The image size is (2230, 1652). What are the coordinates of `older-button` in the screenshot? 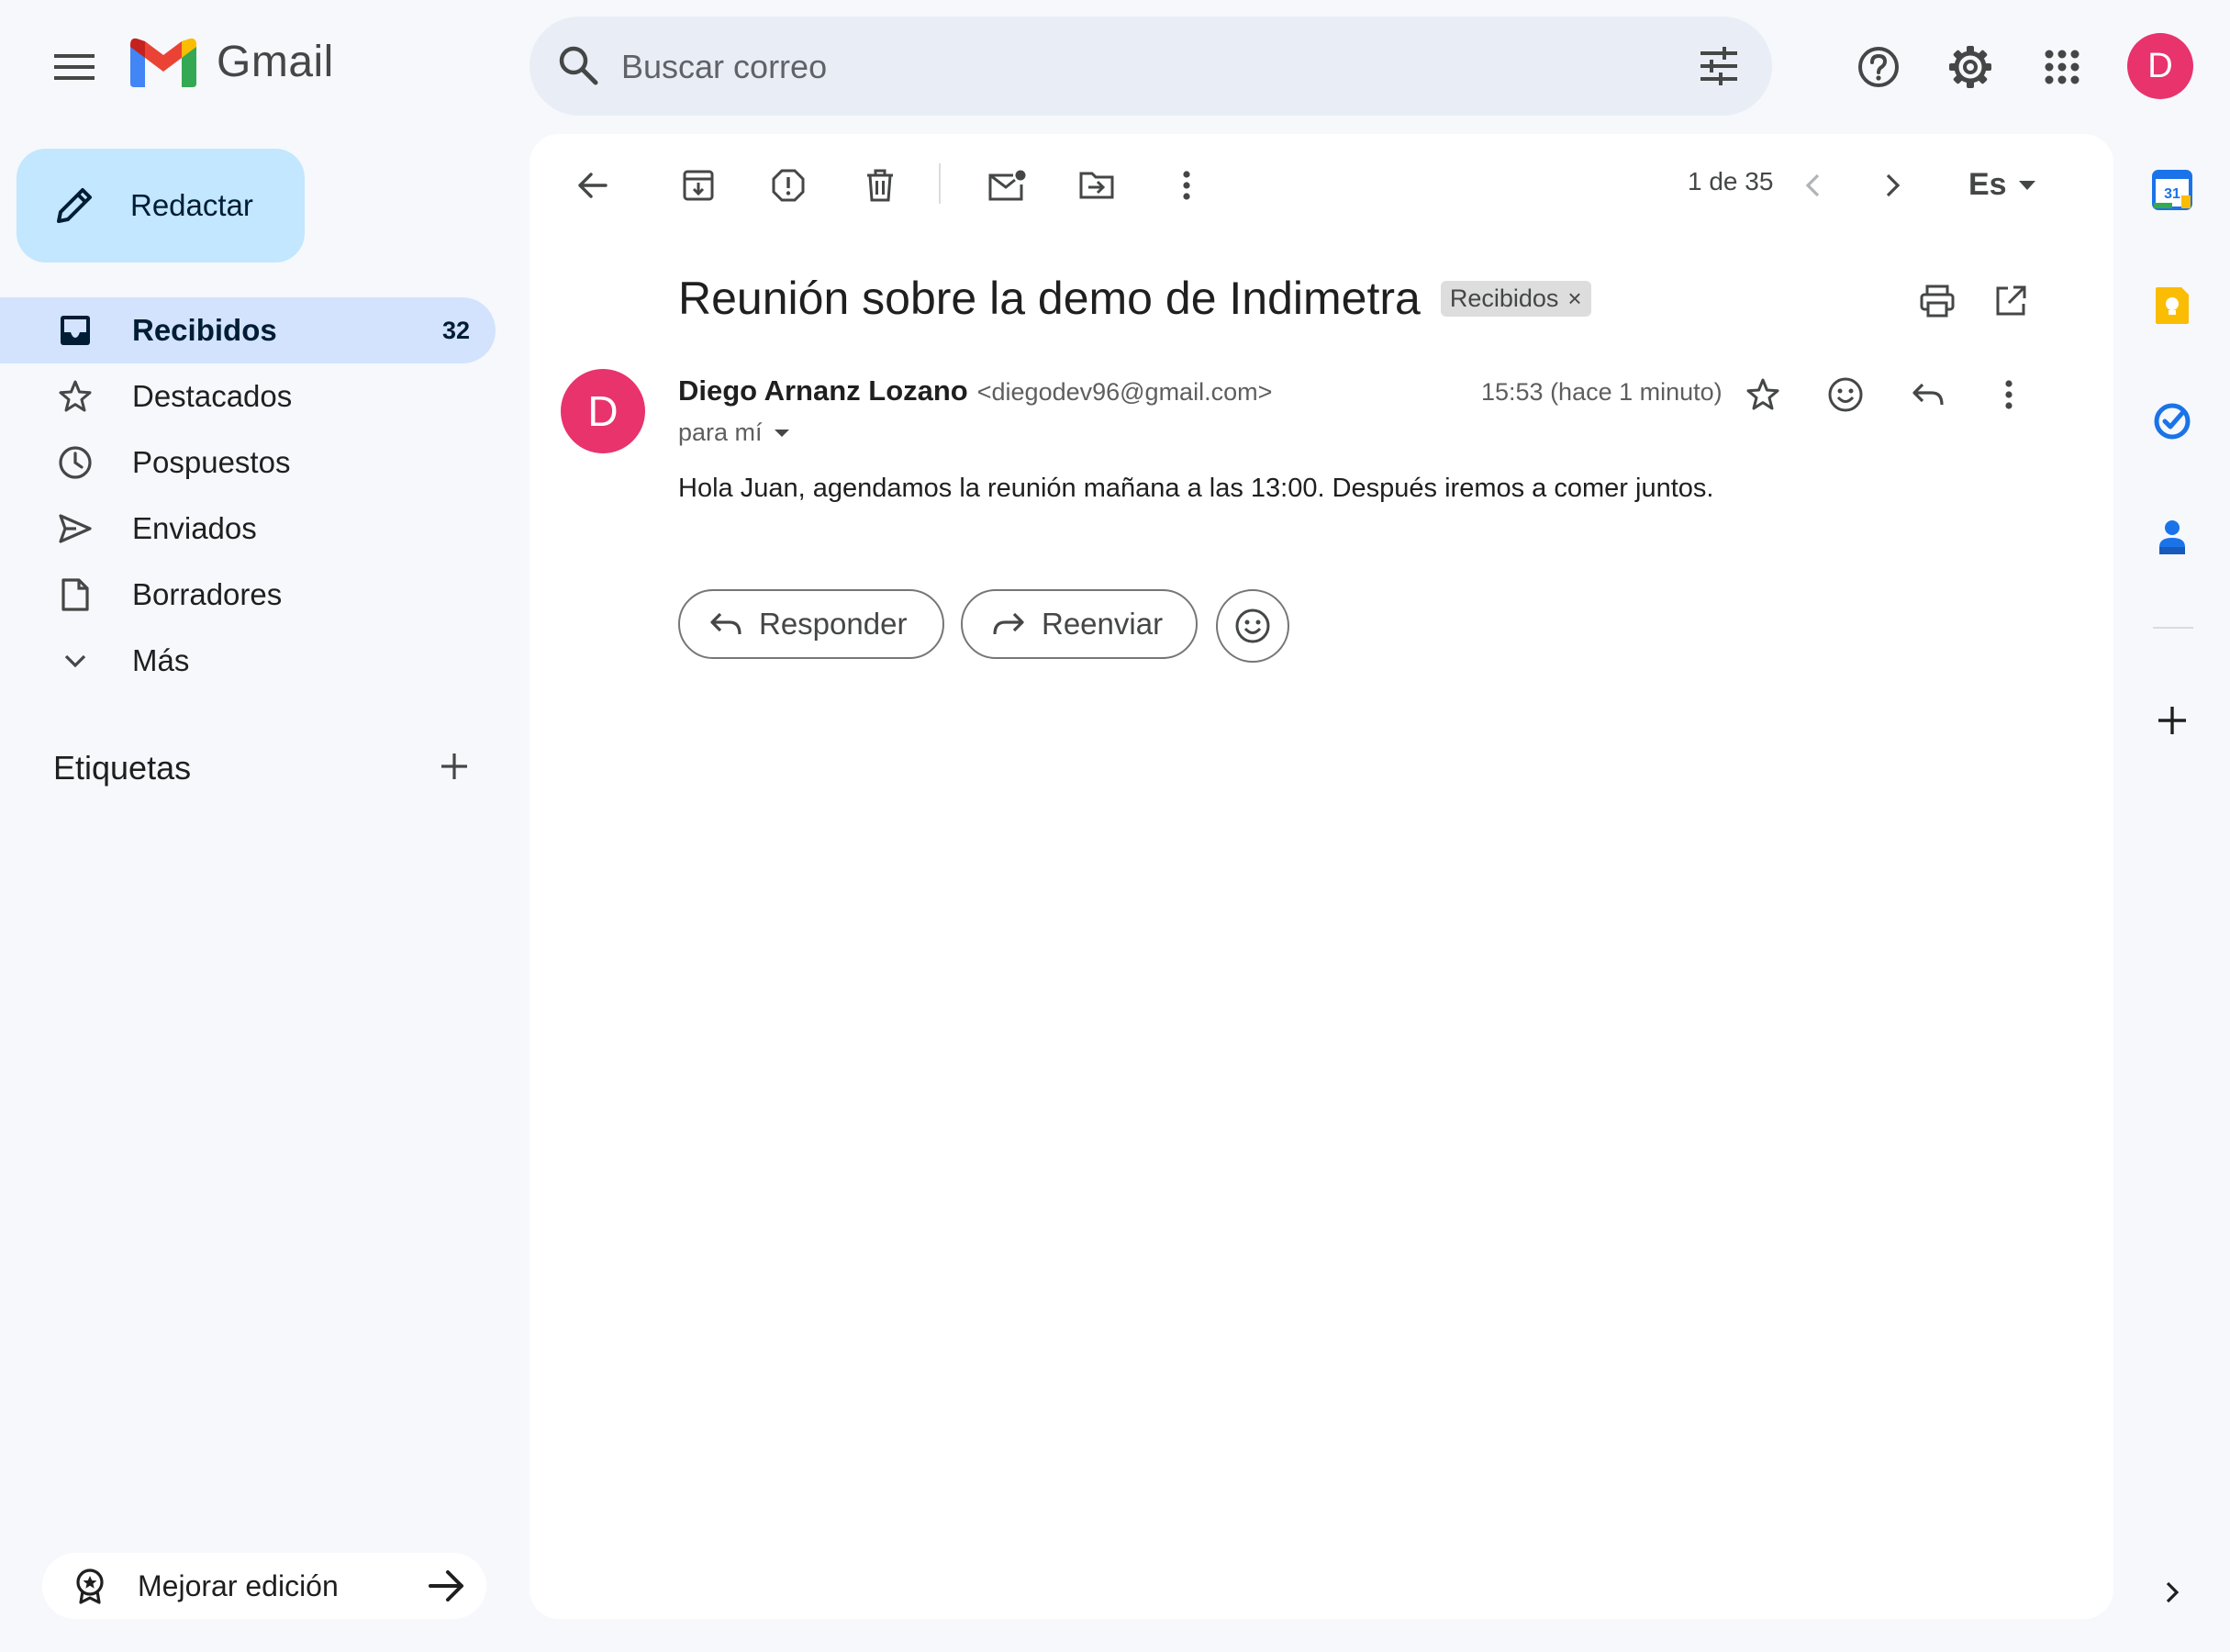 It's located at (1893, 186).